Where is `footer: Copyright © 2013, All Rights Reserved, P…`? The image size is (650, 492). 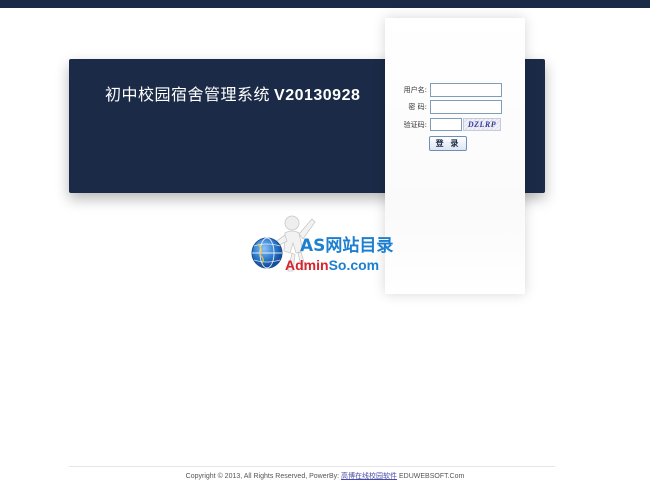 footer: Copyright © 2013, All Rights Reserved, P… is located at coordinates (325, 476).